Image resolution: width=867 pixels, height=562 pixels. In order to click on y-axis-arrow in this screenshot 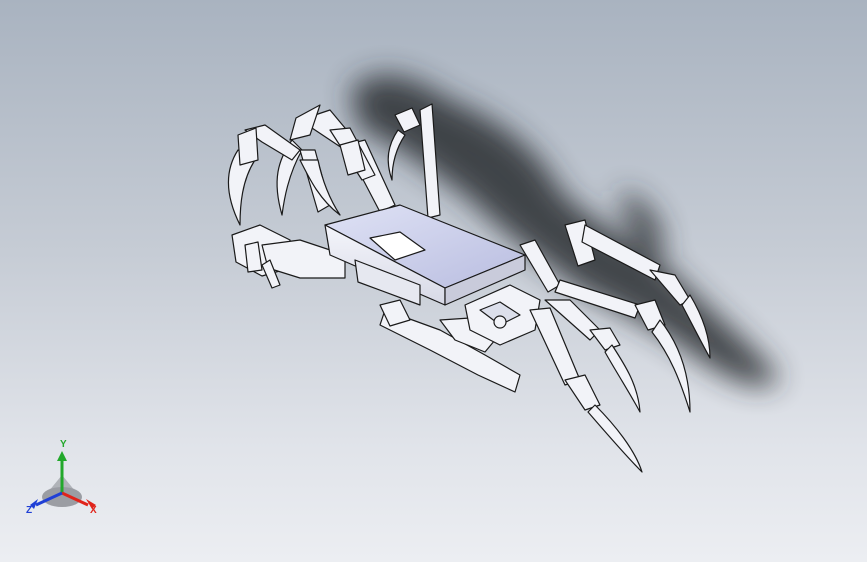, I will do `click(62, 456)`.